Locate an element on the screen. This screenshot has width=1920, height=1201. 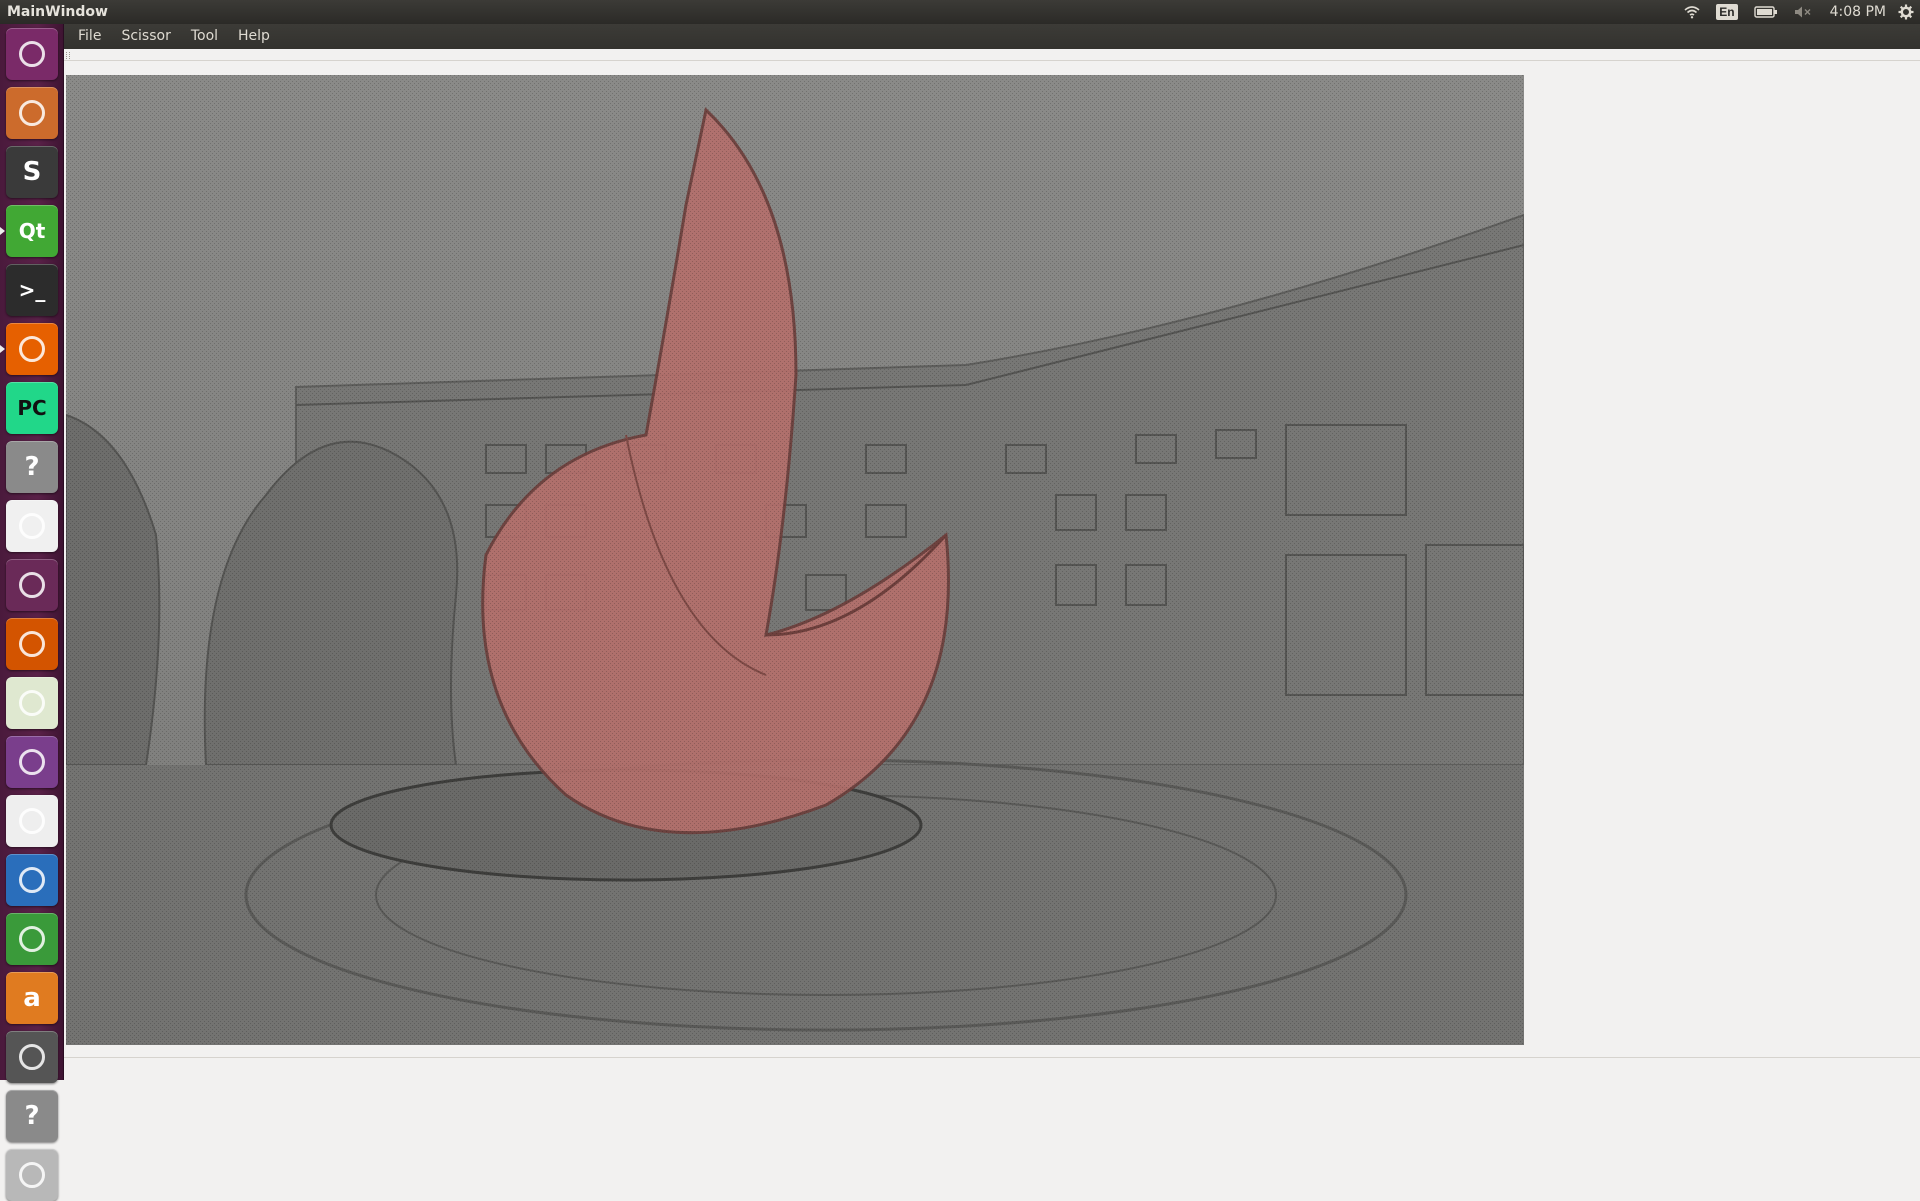
files-icon is located at coordinates (32, 113).